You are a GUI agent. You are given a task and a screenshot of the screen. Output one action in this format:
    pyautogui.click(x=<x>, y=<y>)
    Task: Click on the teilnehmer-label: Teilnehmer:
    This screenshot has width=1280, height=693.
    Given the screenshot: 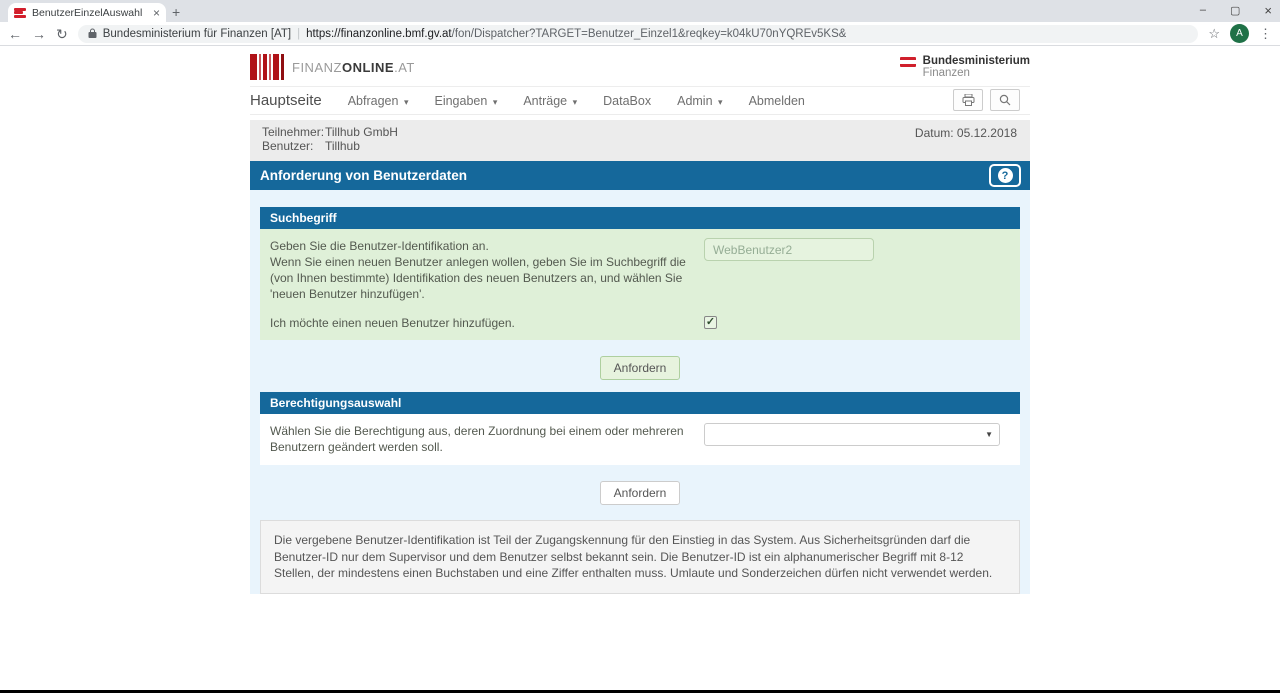 What is the action you would take?
    pyautogui.click(x=293, y=132)
    